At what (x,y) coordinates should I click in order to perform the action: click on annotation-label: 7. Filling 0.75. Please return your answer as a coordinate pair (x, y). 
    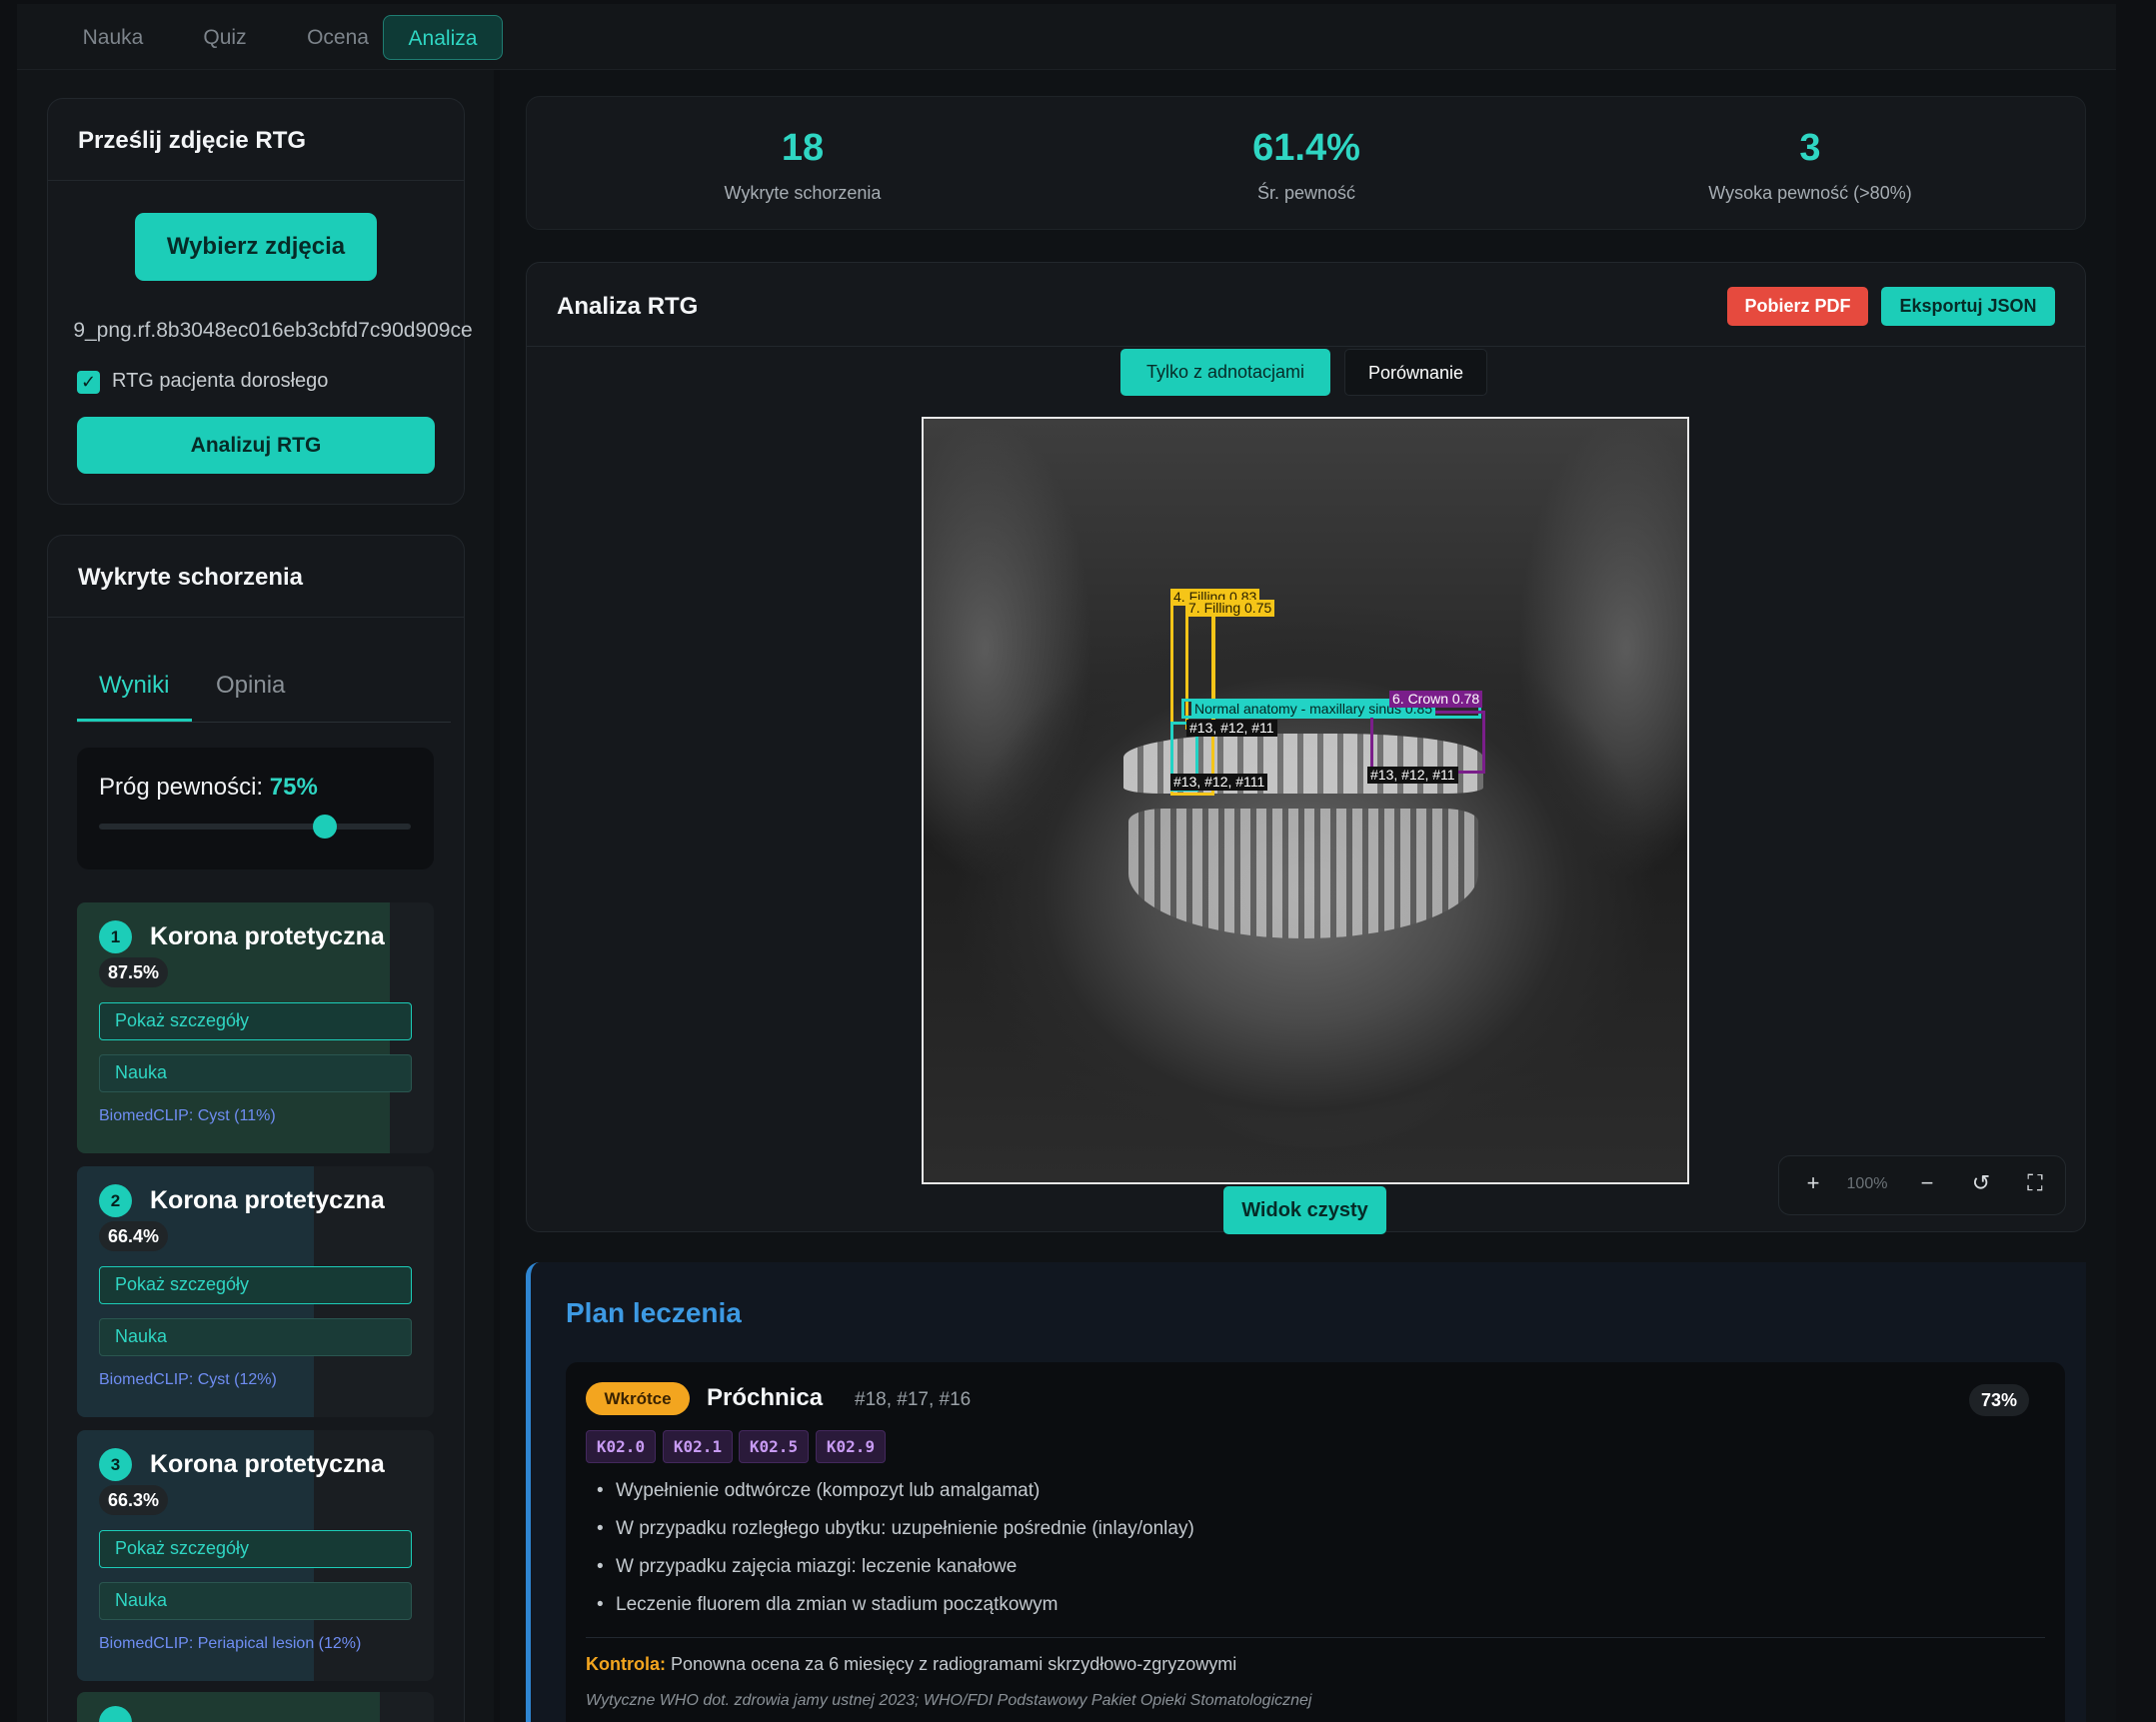
    Looking at the image, I should click on (1230, 609).